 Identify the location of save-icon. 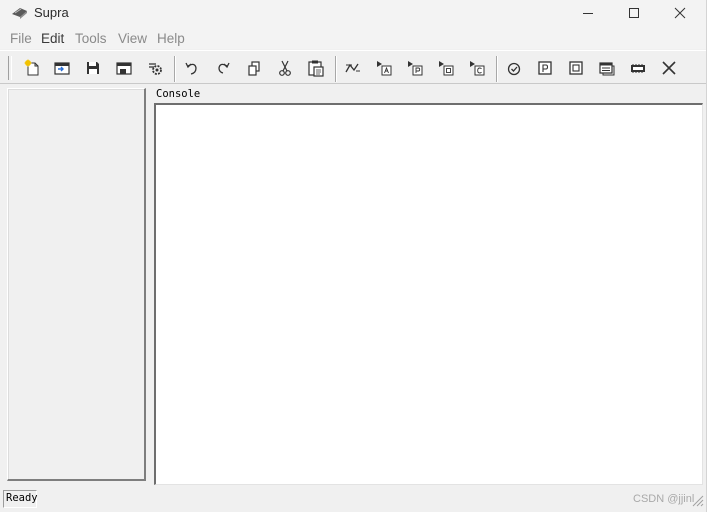
(93, 68).